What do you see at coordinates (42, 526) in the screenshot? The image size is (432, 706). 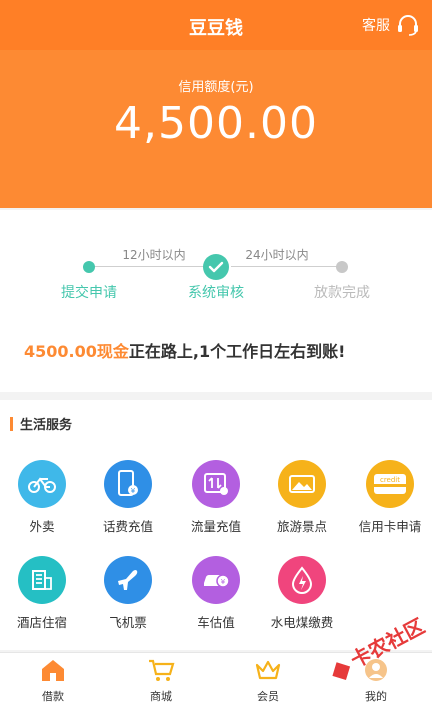 I see `service-label: 外卖` at bounding box center [42, 526].